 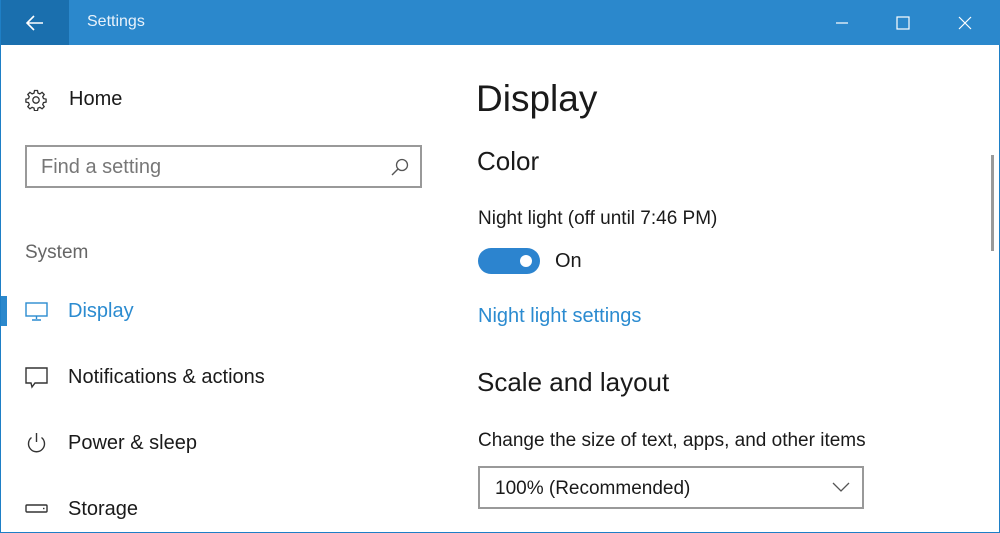 I want to click on title-bar: Settings, so click(x=500, y=22).